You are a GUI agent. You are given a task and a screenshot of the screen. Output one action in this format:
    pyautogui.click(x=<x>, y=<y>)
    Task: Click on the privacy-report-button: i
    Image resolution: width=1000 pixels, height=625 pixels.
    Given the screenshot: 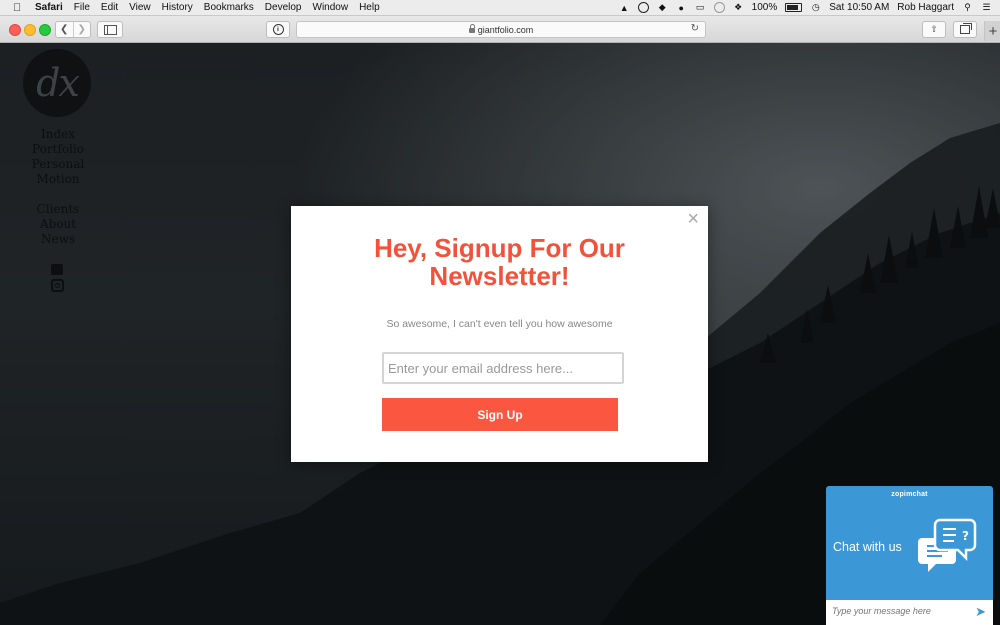 What is the action you would take?
    pyautogui.click(x=278, y=29)
    